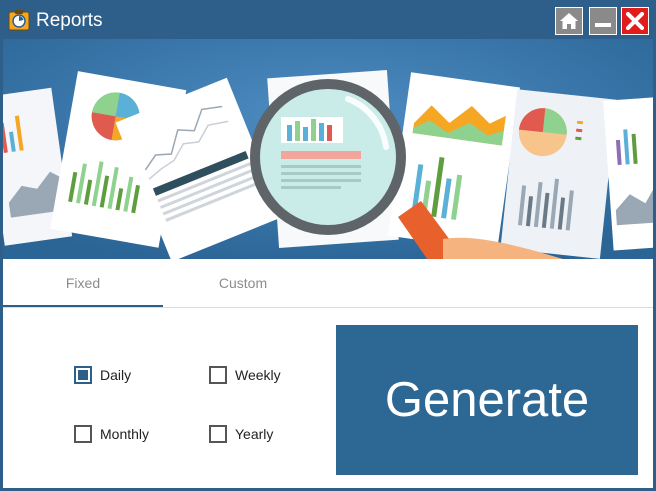 Image resolution: width=656 pixels, height=491 pixels. What do you see at coordinates (69, 20) in the screenshot?
I see `window-title: Reports` at bounding box center [69, 20].